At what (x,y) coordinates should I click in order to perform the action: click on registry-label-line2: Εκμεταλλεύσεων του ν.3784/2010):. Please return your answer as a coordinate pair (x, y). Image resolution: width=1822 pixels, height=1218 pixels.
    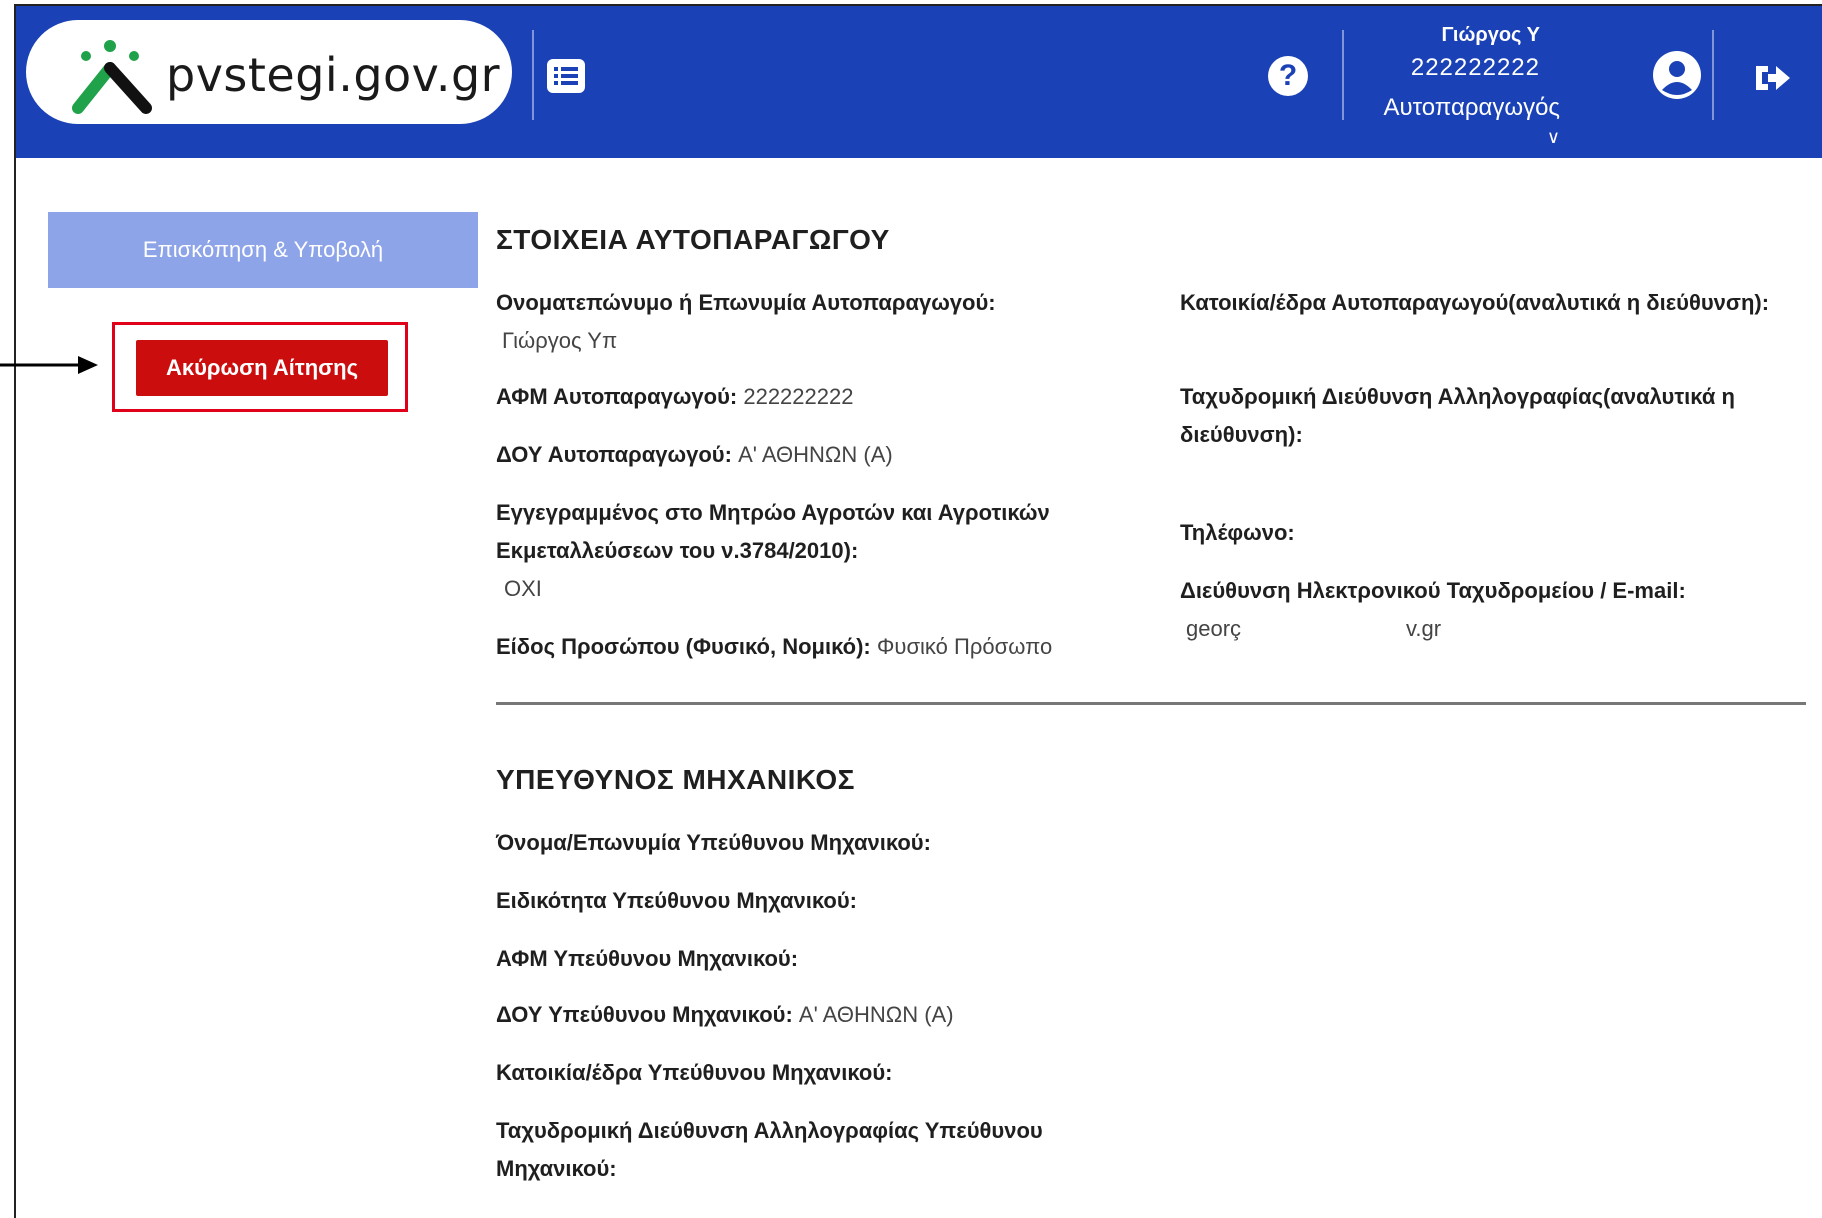
    Looking at the image, I should click on (677, 550).